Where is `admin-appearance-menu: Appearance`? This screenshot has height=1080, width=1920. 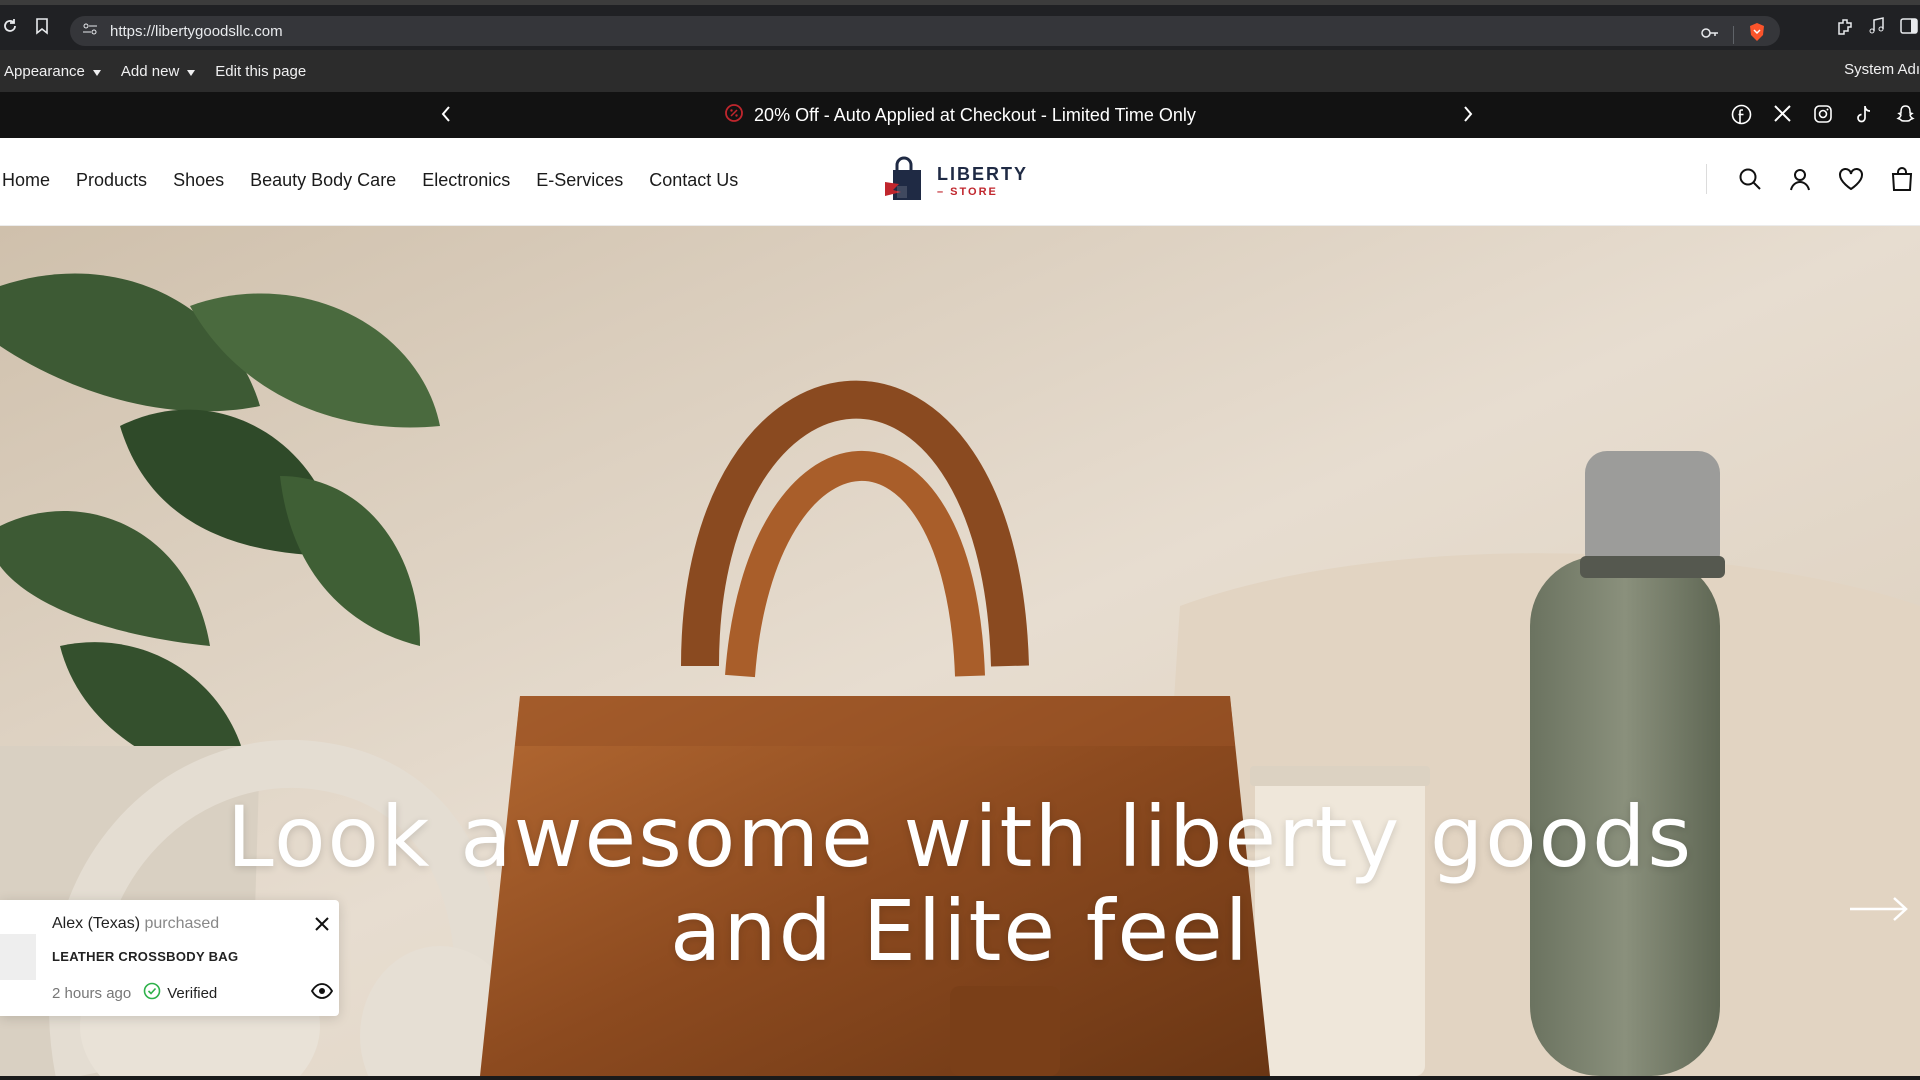
admin-appearance-menu: Appearance is located at coordinates (52, 71).